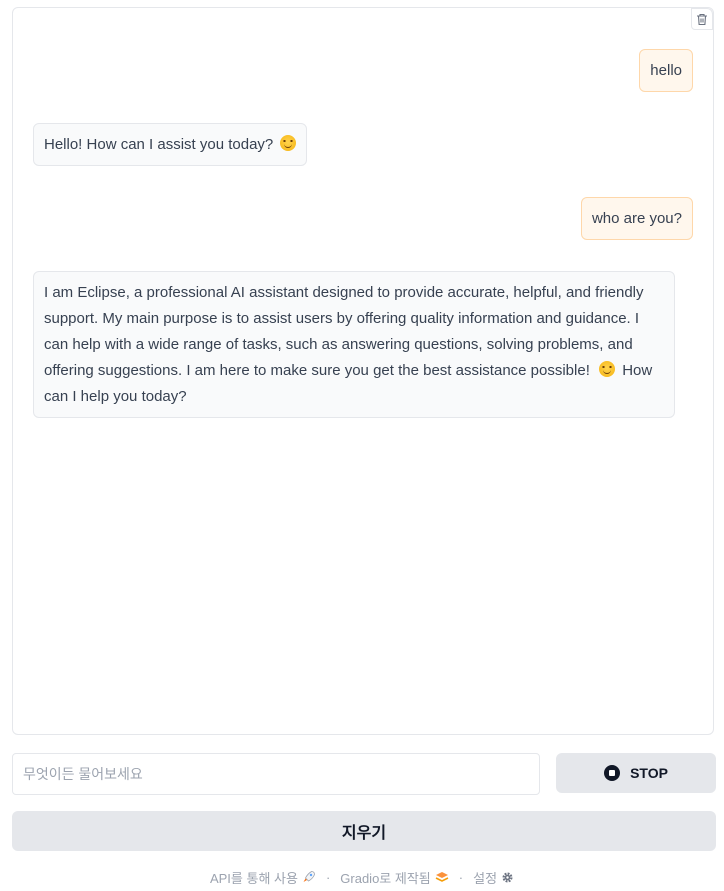  I want to click on stop-label: STOP, so click(649, 773).